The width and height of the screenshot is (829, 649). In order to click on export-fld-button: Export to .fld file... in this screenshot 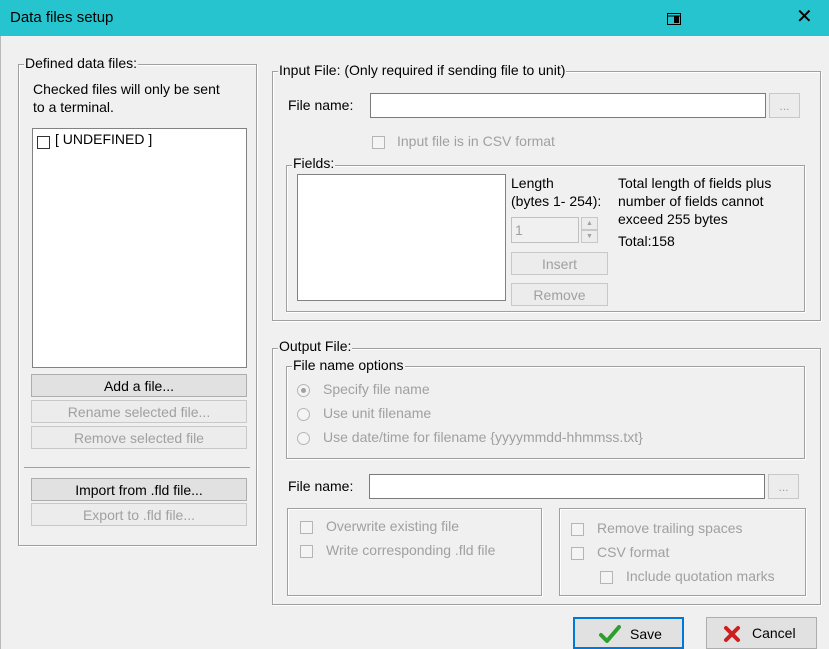, I will do `click(139, 514)`.